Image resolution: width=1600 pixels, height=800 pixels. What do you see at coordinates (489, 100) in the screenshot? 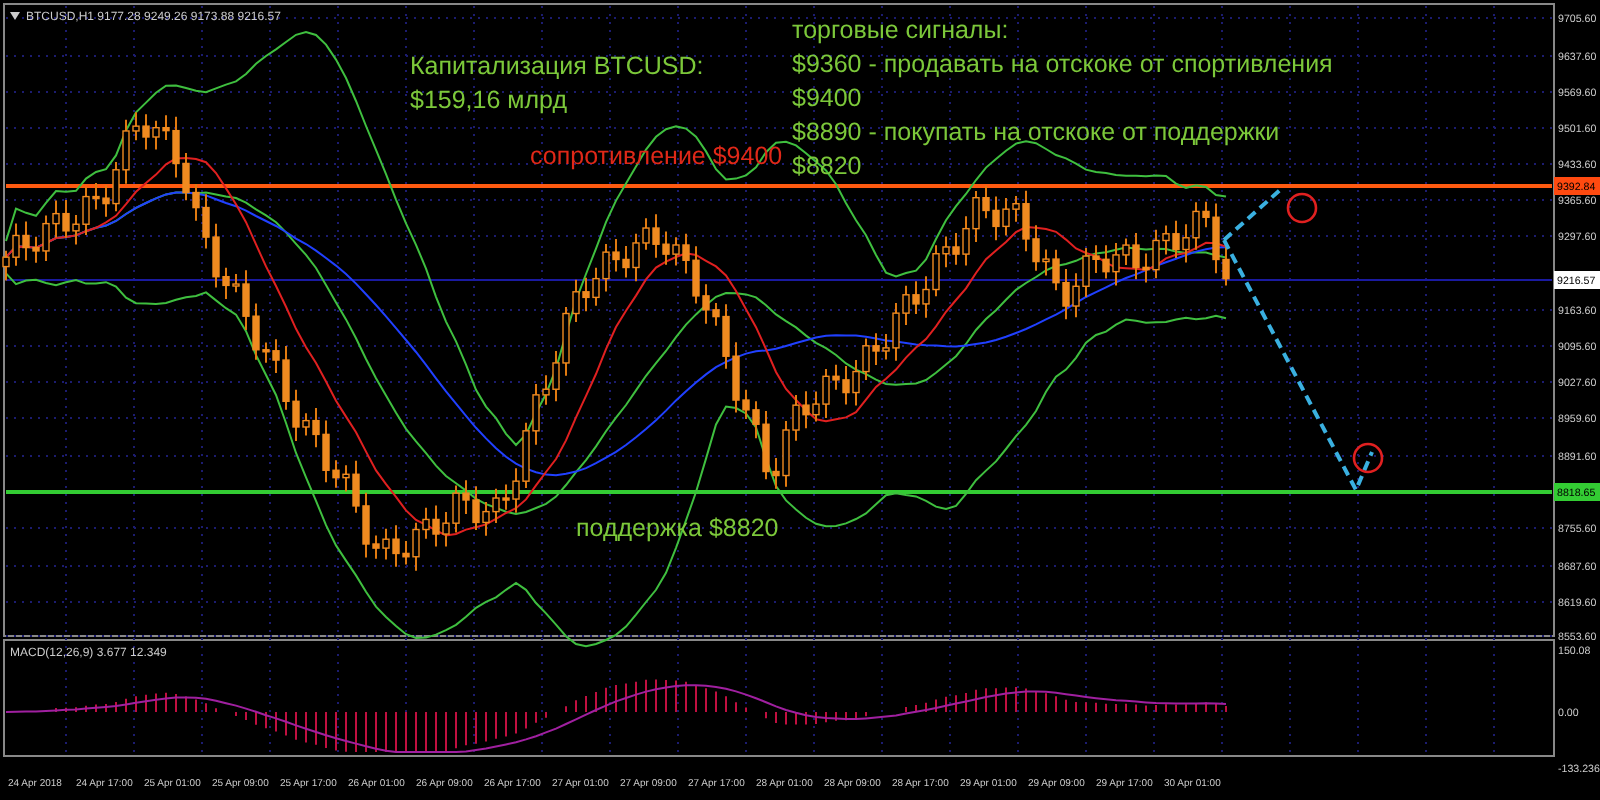
I see `capitalization-note: $159,16 млрд` at bounding box center [489, 100].